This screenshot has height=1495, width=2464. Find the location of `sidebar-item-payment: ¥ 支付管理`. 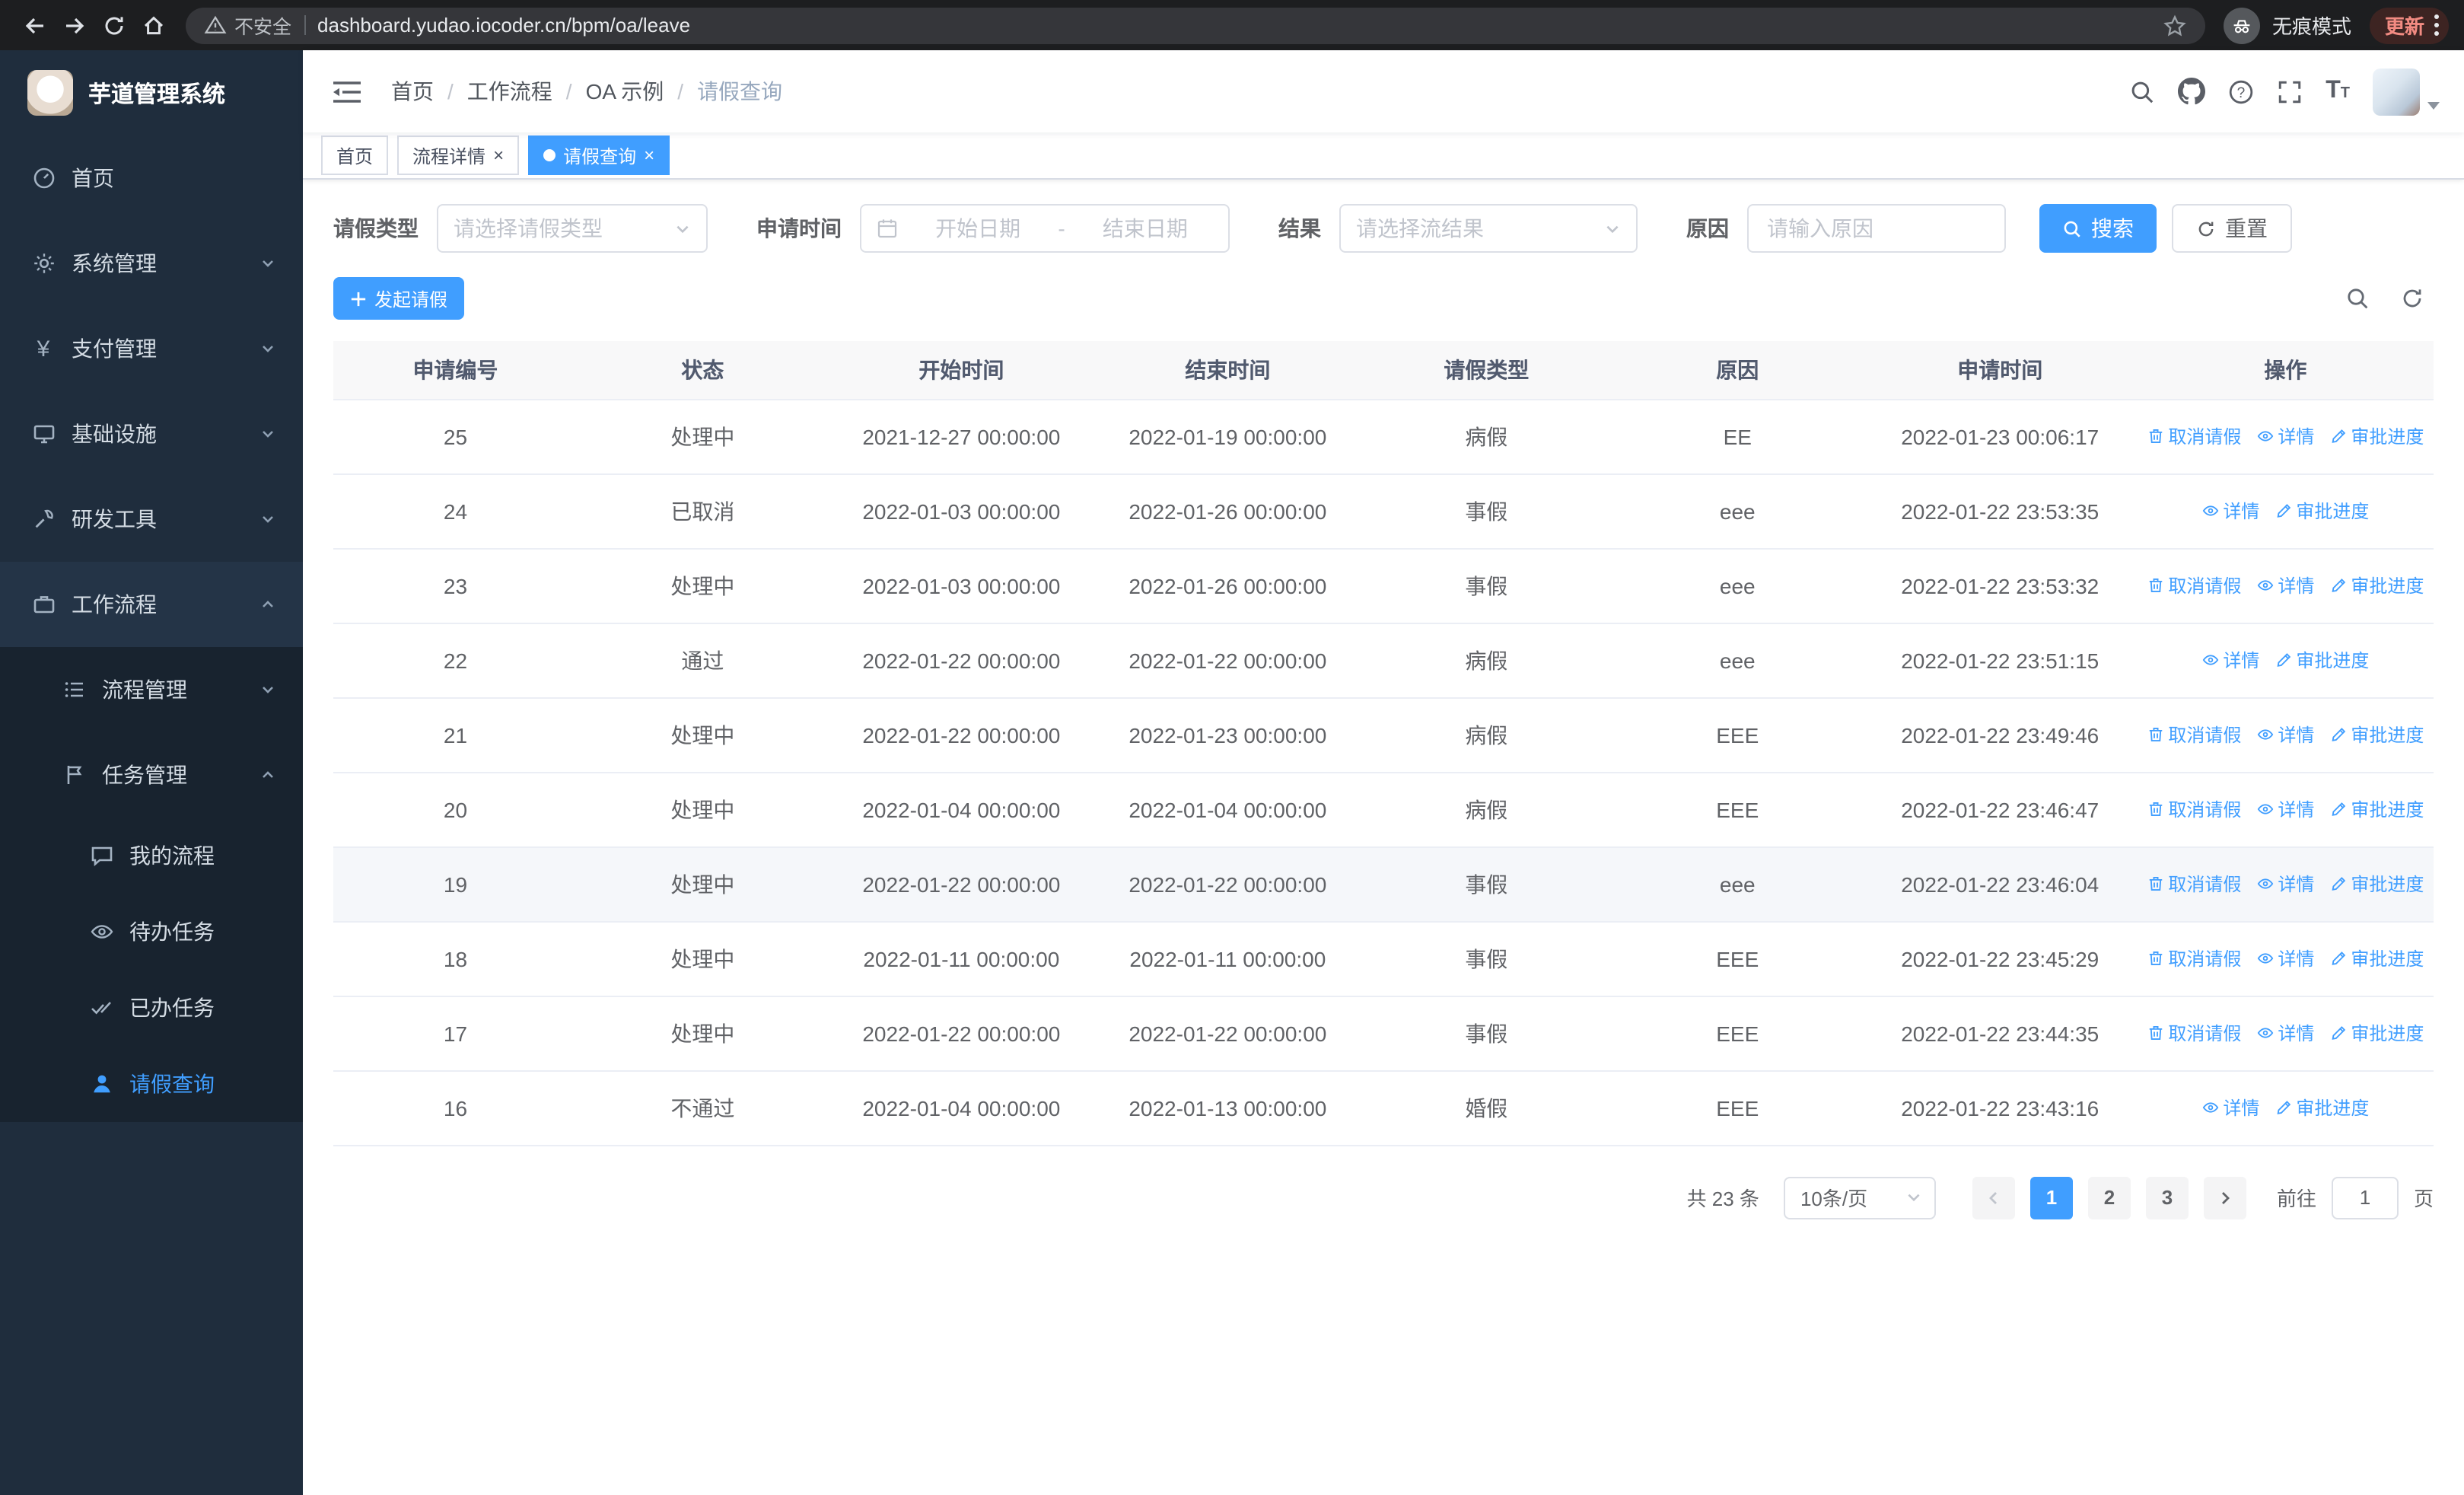

sidebar-item-payment: ¥ 支付管理 is located at coordinates (151, 348).